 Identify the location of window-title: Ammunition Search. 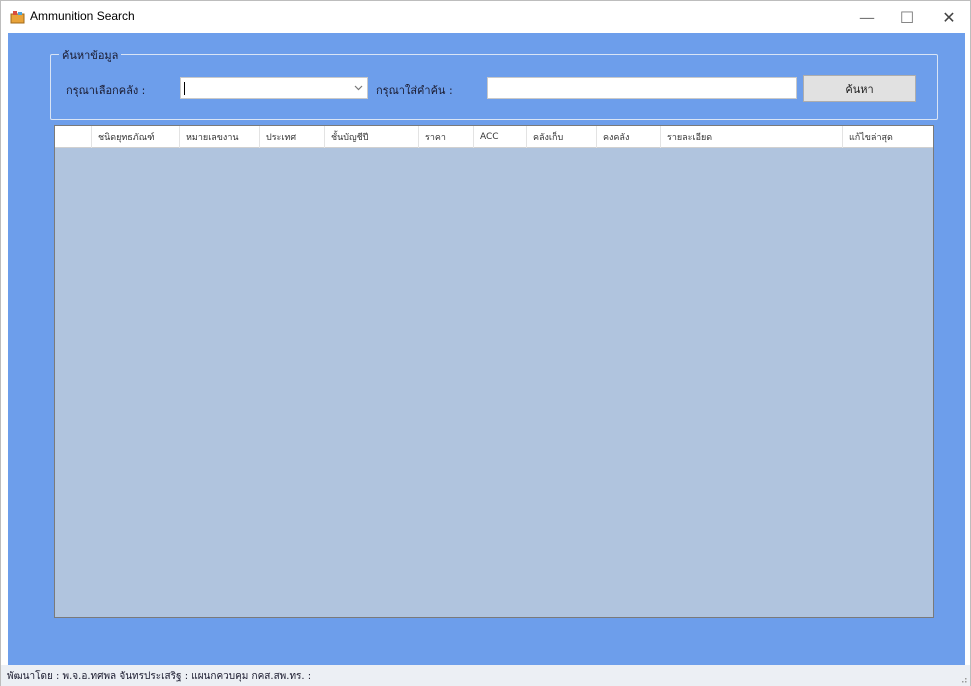
(82, 16).